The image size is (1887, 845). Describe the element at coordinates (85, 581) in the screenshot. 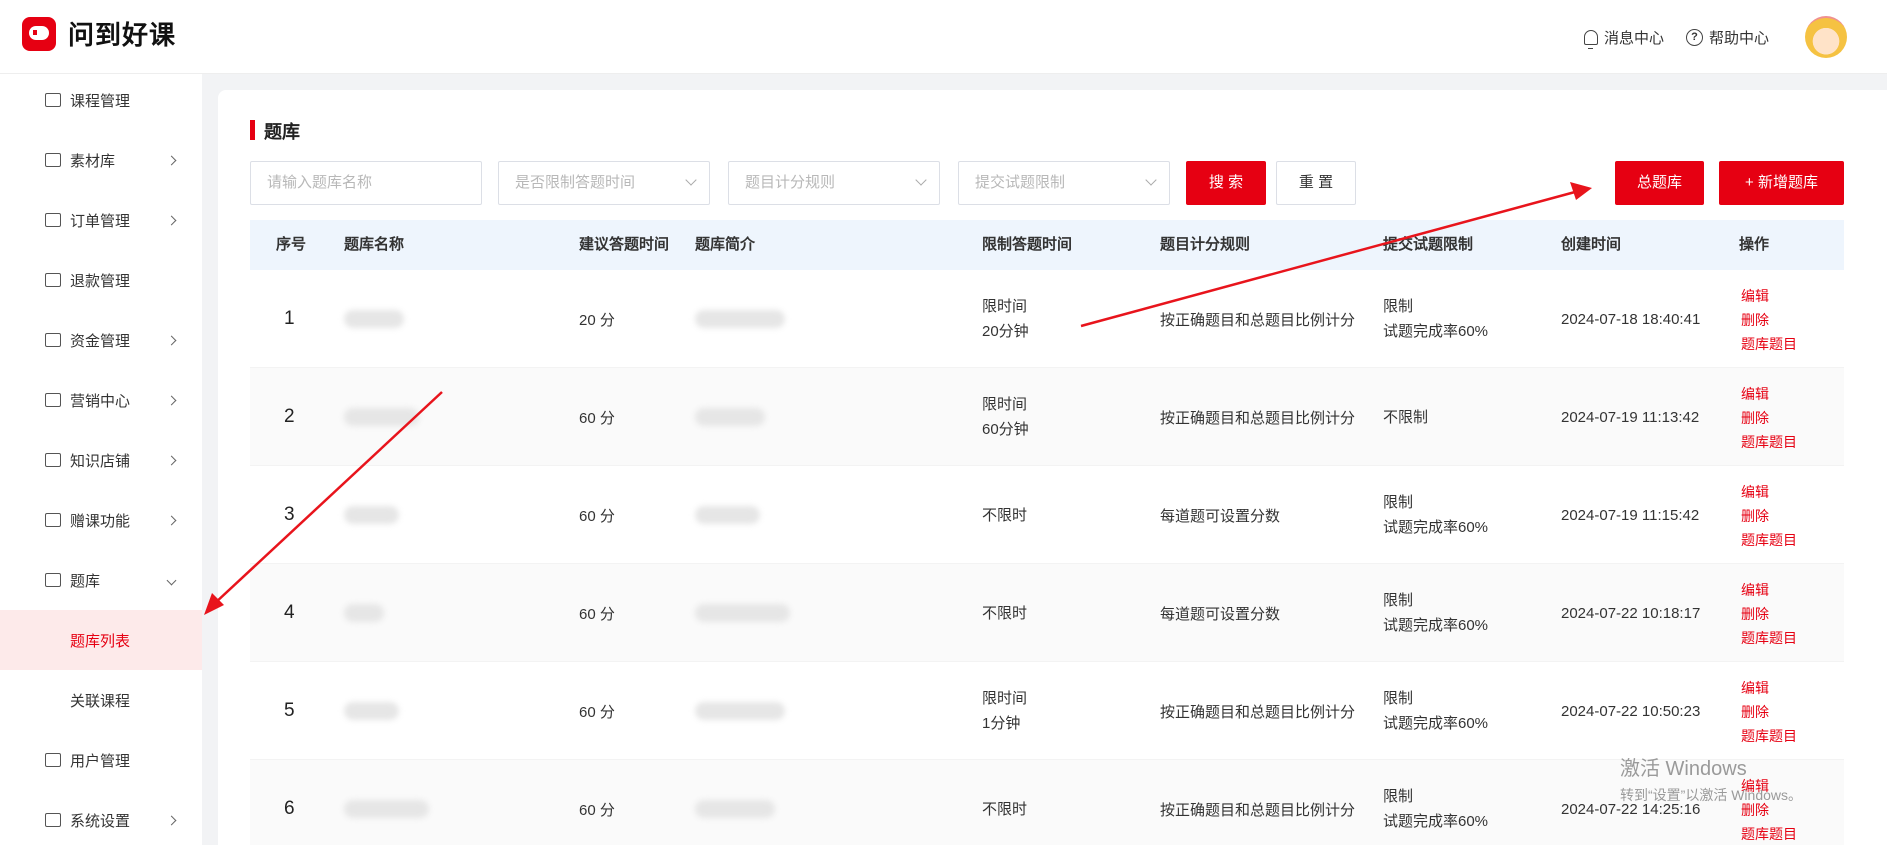

I see `sidebar-item-label: 题库` at that location.